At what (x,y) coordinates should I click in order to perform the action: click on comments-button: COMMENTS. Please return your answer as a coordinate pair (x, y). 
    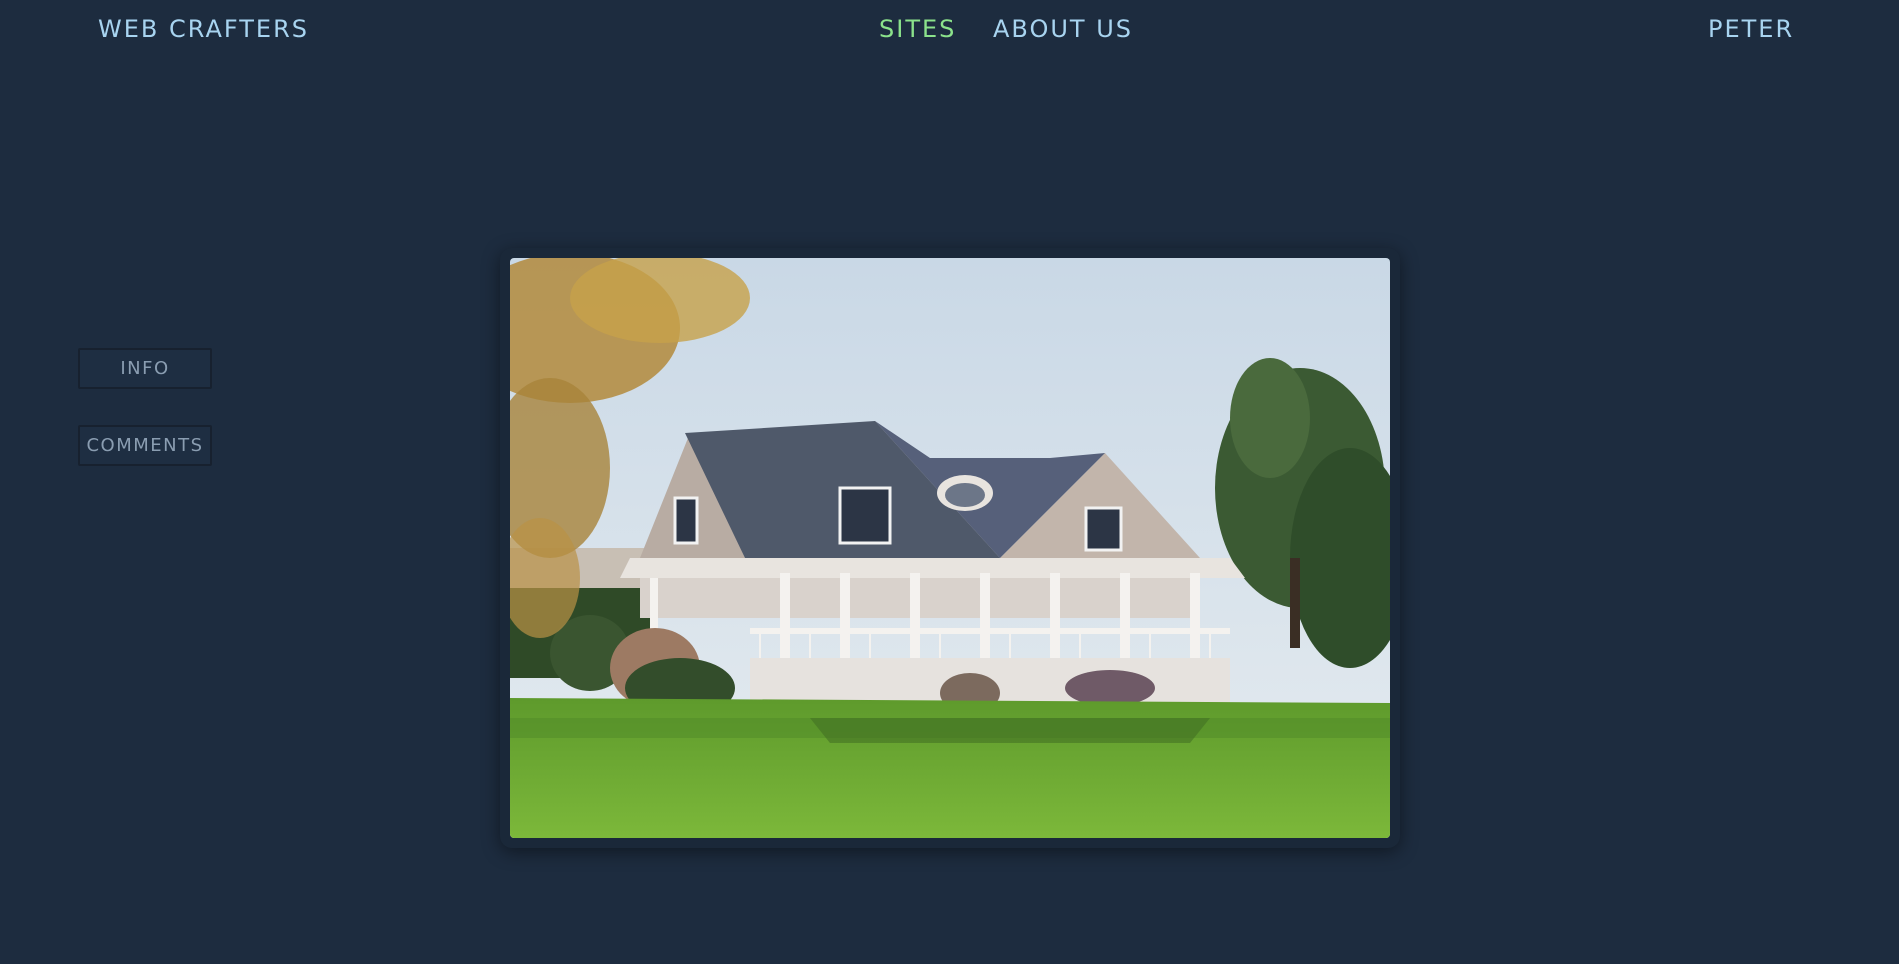
    Looking at the image, I should click on (145, 445).